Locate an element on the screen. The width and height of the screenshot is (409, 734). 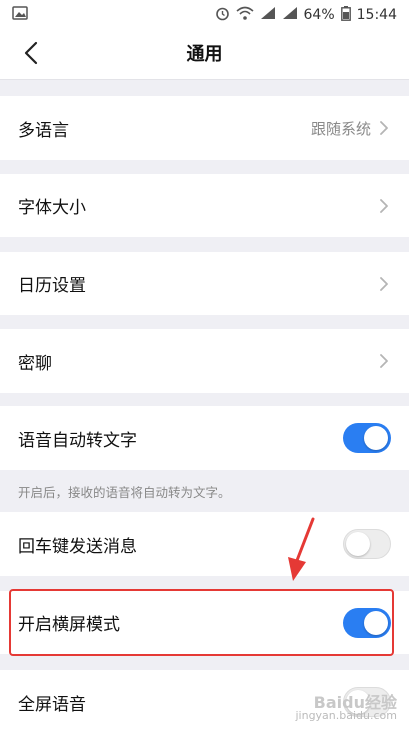
watermark: Baidu经验 jingyan.baidu.com is located at coordinates (346, 708).